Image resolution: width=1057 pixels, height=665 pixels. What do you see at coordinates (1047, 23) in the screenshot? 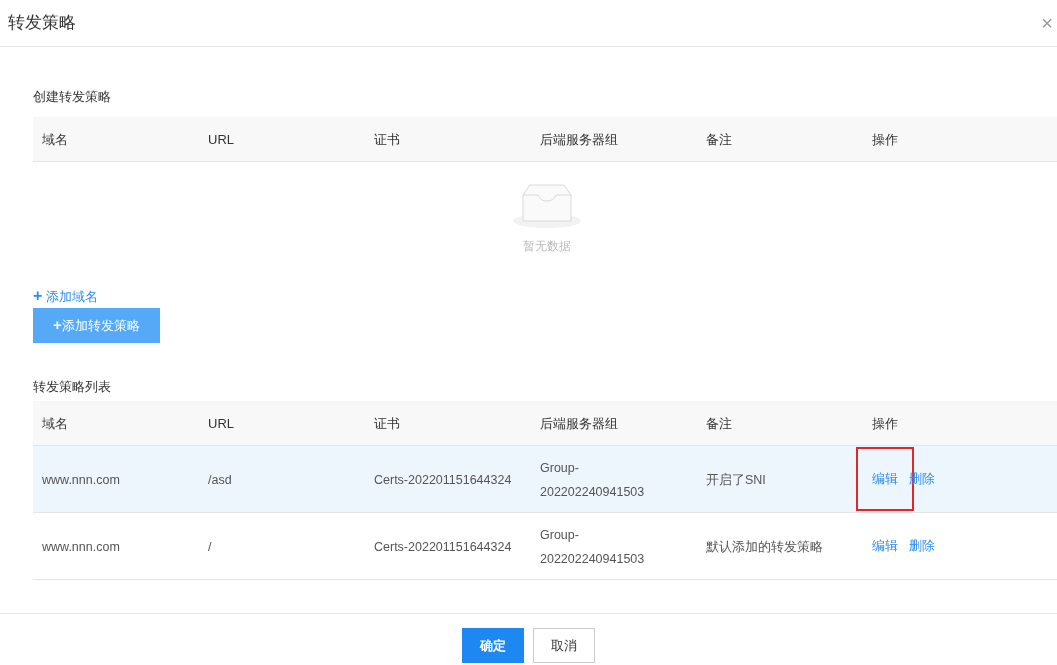
I see `close-button: ×` at bounding box center [1047, 23].